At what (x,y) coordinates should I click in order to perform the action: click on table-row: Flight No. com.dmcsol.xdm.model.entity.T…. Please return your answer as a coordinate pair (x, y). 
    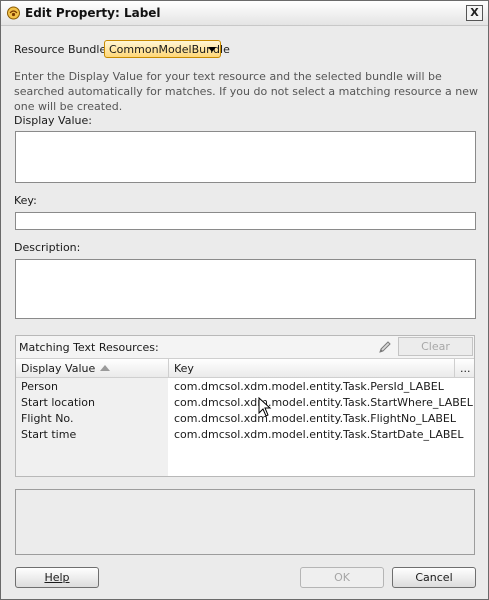
    Looking at the image, I should click on (245, 419).